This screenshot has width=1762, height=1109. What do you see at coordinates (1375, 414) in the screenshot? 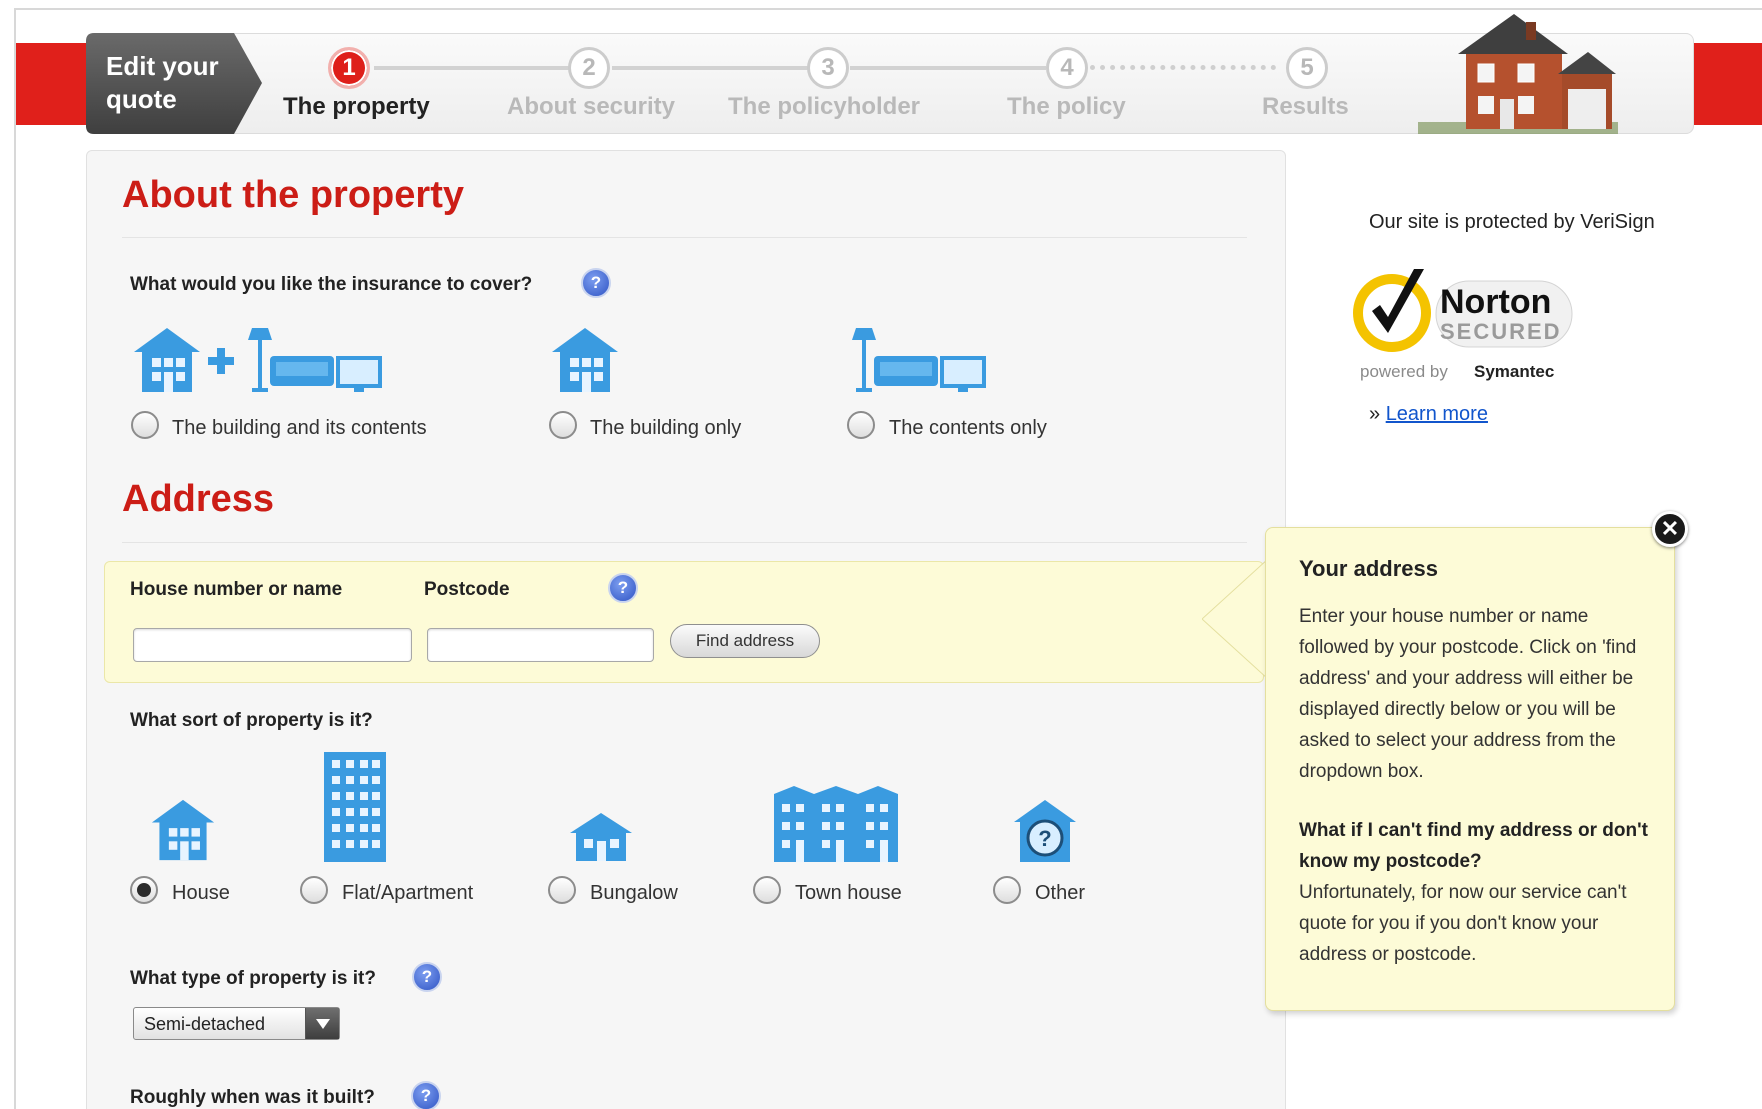
I see `learn-more-prefix: »` at bounding box center [1375, 414].